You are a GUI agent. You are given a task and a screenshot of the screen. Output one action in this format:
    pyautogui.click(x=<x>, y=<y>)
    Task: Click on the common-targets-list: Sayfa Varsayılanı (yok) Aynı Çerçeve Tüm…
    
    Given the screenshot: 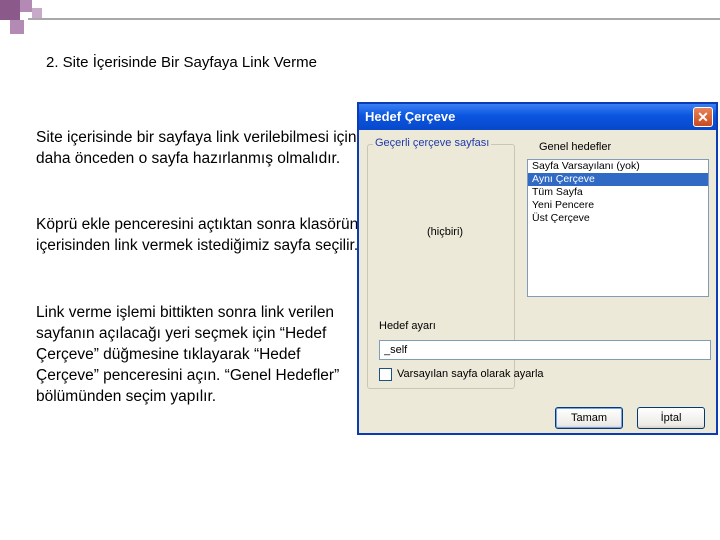 What is the action you would take?
    pyautogui.click(x=618, y=228)
    